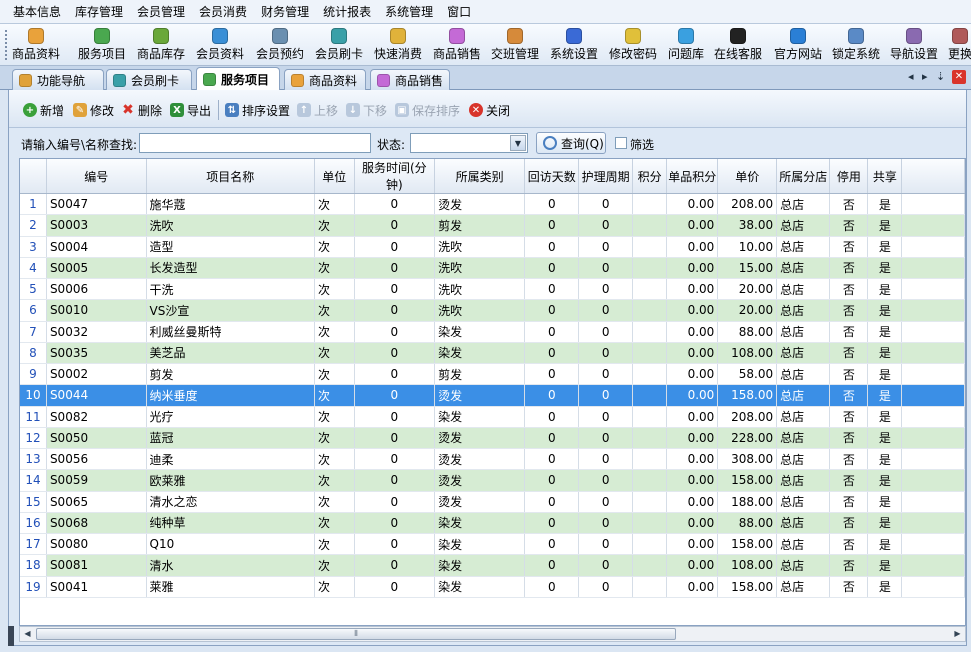 The width and height of the screenshot is (971, 652). I want to click on toolbar-button: 商品库存, so click(161, 45).